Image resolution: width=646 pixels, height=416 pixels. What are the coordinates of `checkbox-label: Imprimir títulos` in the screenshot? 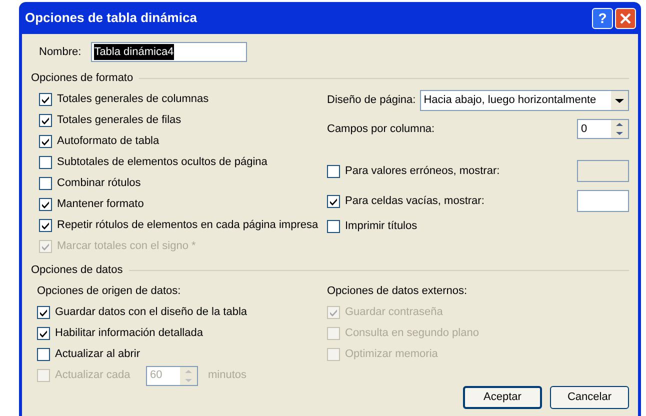 It's located at (381, 226).